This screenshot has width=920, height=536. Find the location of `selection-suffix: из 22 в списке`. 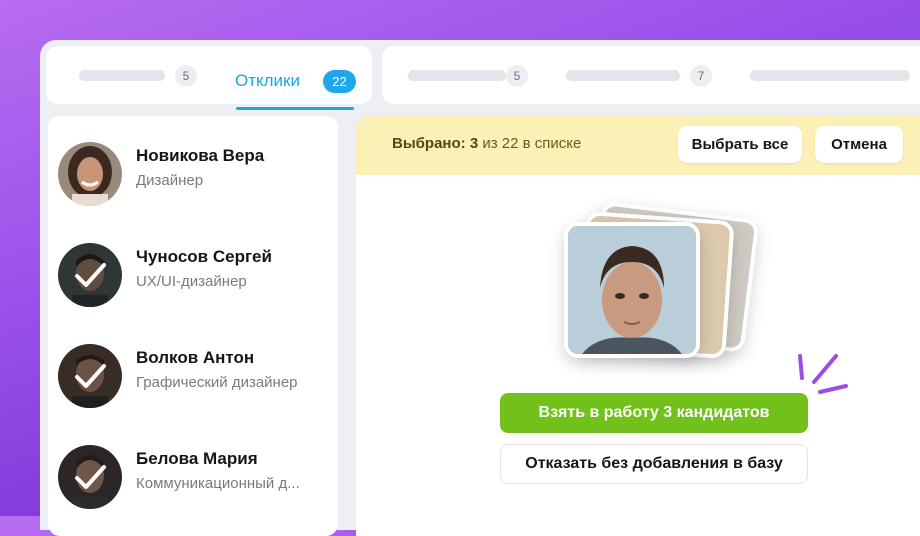

selection-suffix: из 22 в списке is located at coordinates (532, 143).